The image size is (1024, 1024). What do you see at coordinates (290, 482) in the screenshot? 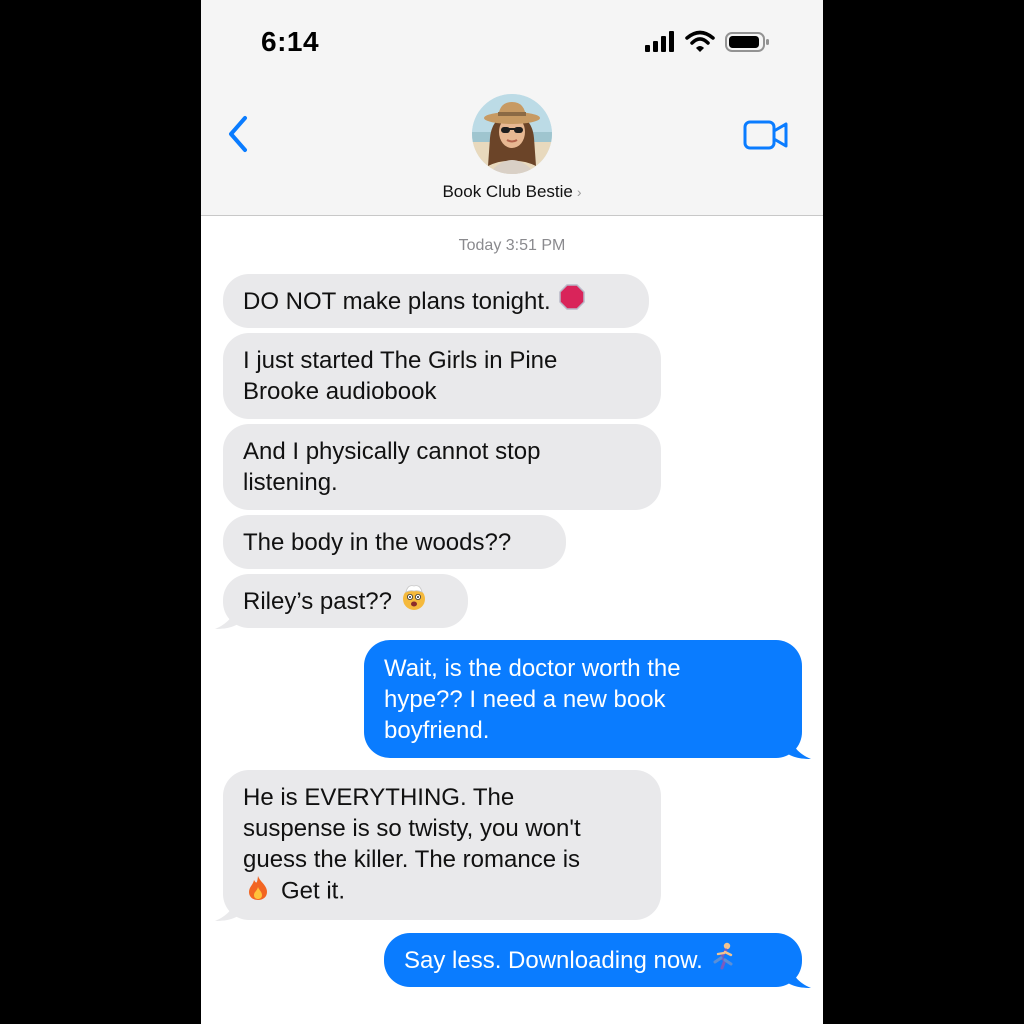
I see `message-text-line: listening.` at bounding box center [290, 482].